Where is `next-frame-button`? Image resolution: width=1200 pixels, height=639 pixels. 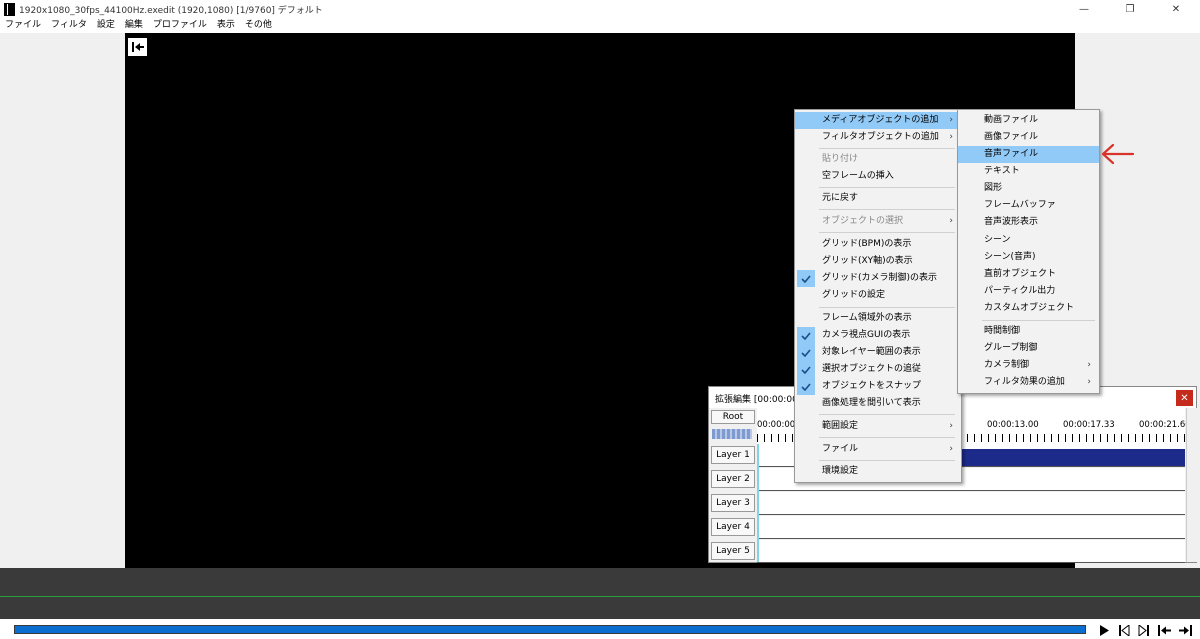
next-frame-button is located at coordinates (1143, 630).